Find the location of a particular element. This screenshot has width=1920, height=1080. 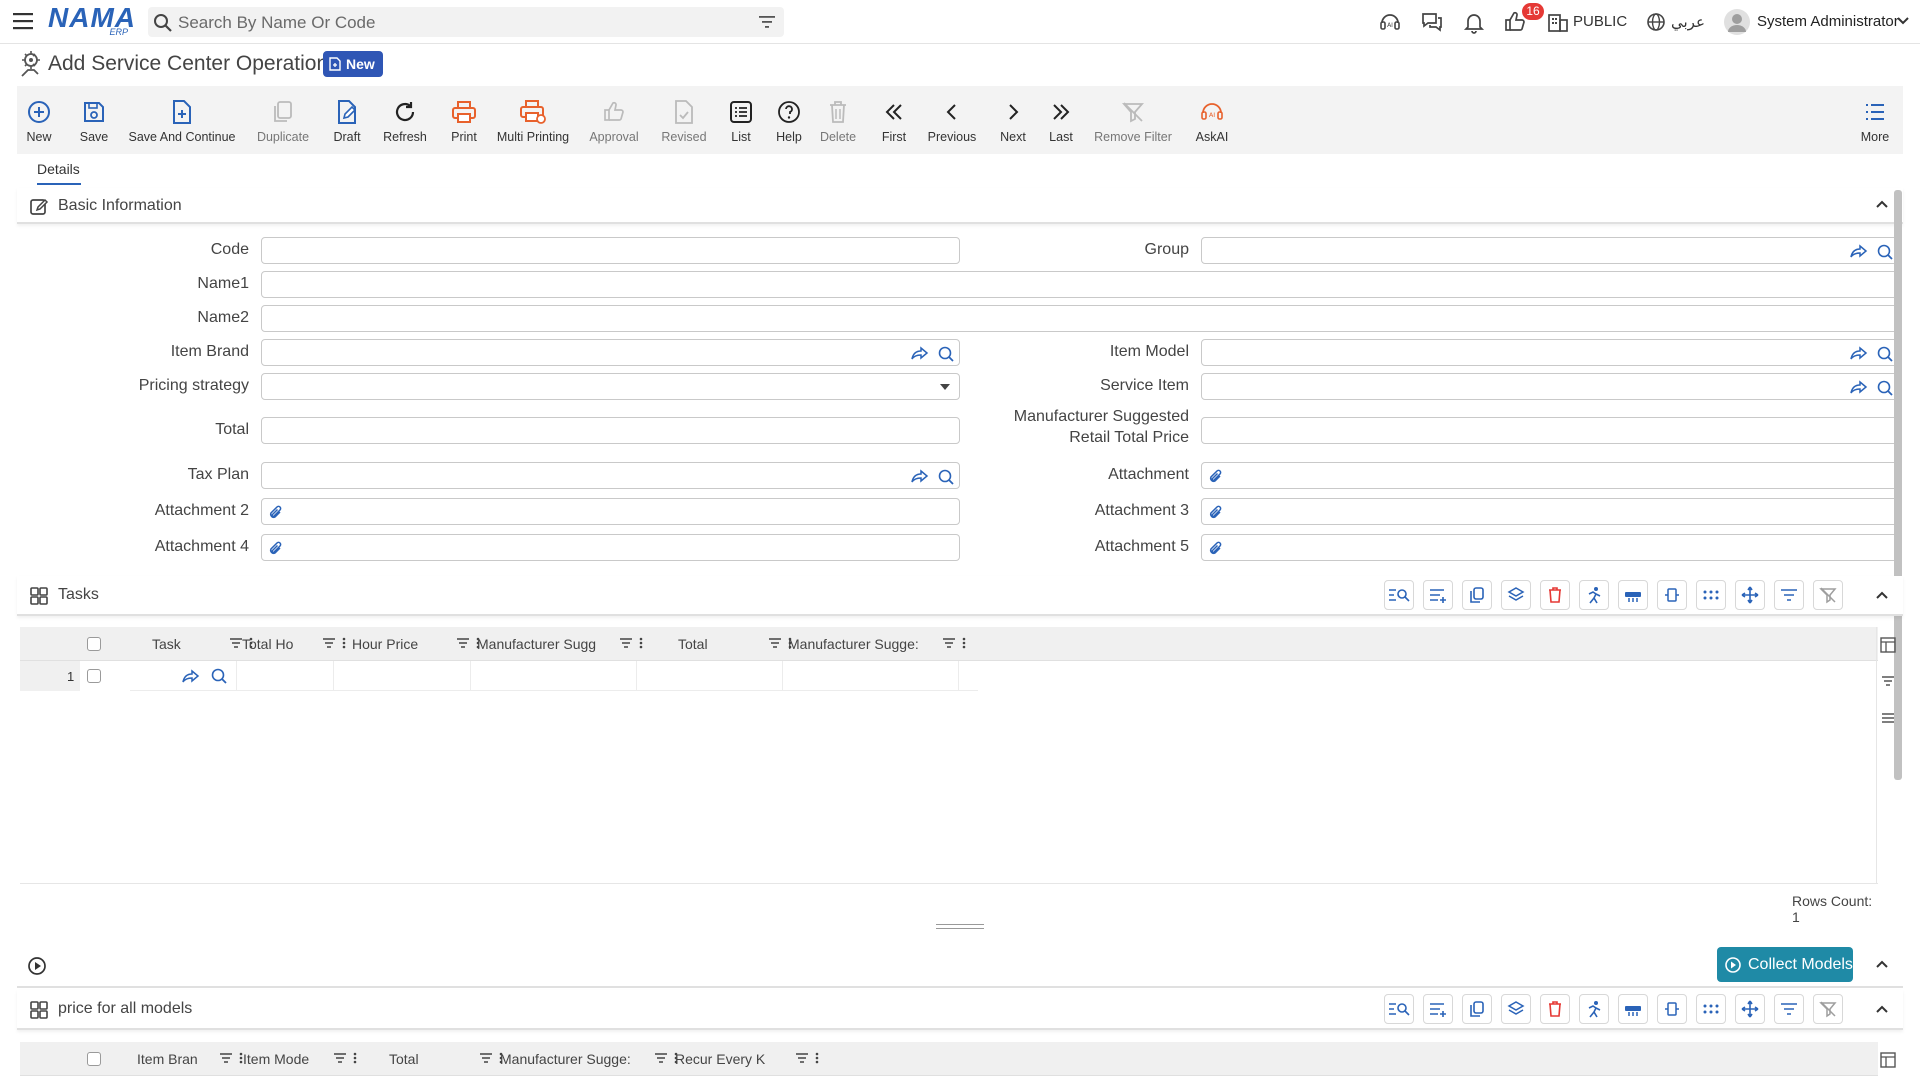

previous-button: Previous is located at coordinates (952, 120).